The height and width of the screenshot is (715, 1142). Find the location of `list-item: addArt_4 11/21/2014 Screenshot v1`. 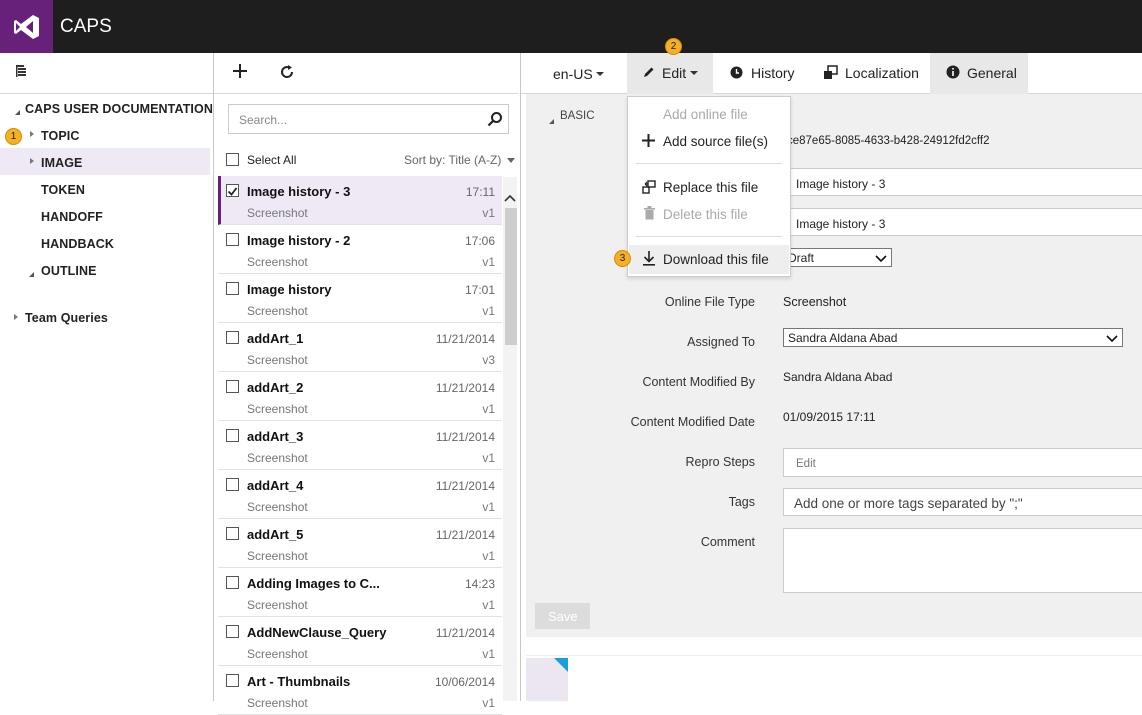

list-item: addArt_4 11/21/2014 Screenshot v1 is located at coordinates (360, 494).